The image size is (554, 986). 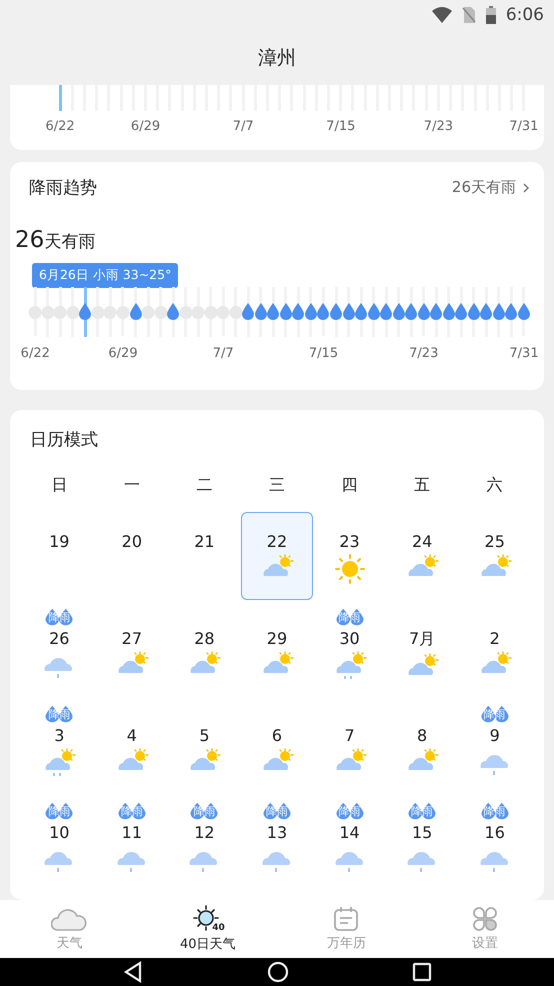 I want to click on card-title: 日历模式, so click(x=64, y=440).